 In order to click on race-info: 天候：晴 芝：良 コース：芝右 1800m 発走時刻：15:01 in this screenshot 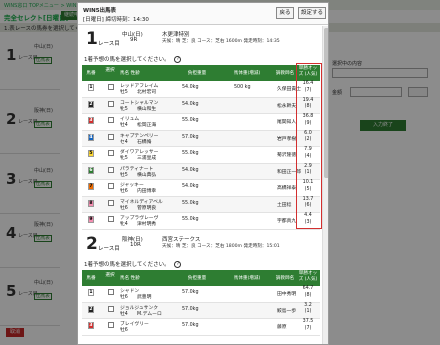, I will do `click(221, 246)`.